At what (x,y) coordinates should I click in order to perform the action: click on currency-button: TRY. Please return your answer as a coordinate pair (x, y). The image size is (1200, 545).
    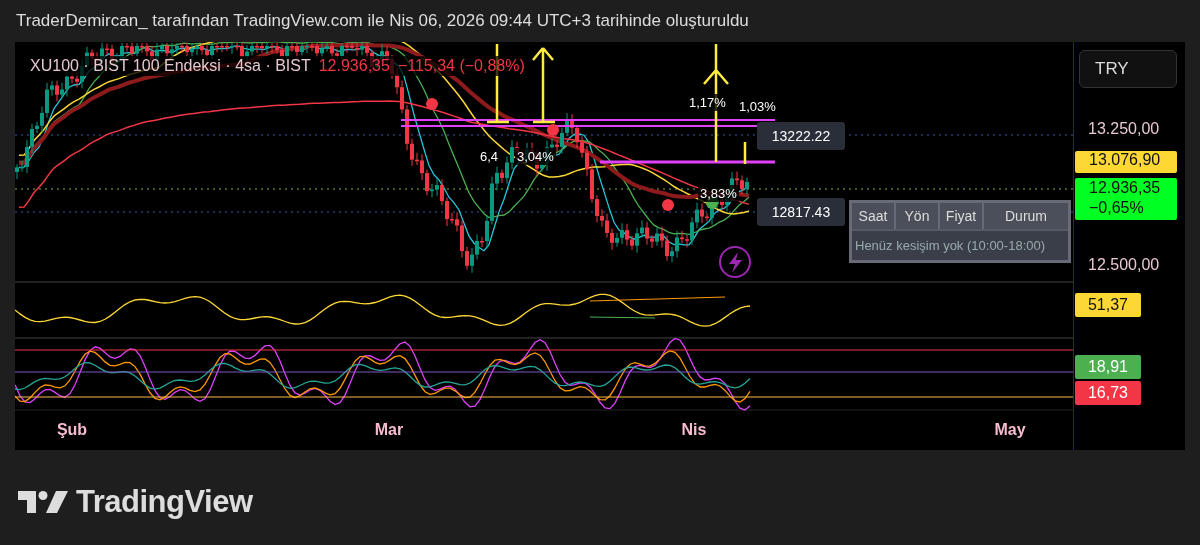
    Looking at the image, I should click on (1128, 69).